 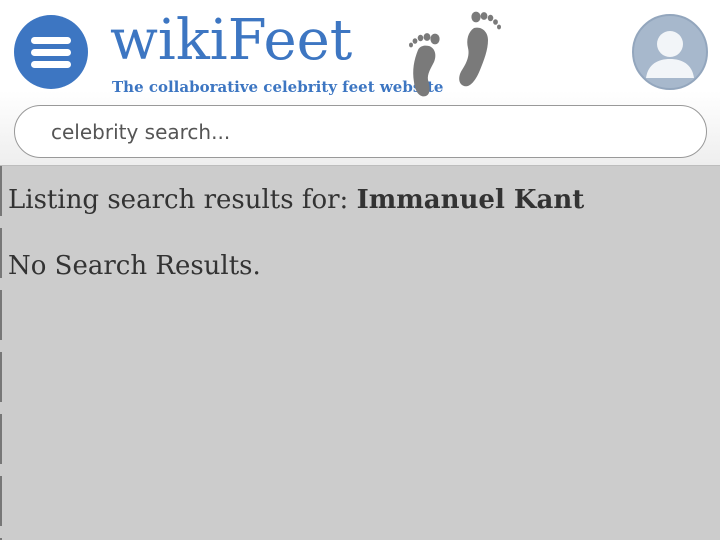 I want to click on user-avatar-icon, so click(x=670, y=54).